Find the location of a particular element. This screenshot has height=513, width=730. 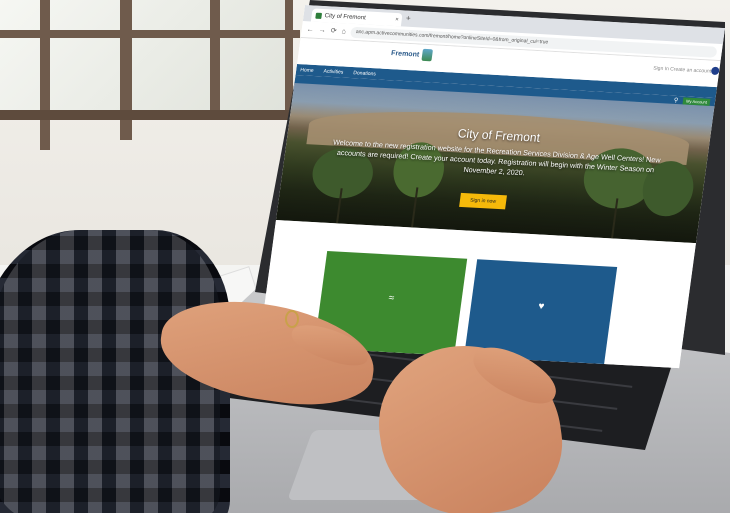

tab-title: City of Fremont is located at coordinates (345, 16).